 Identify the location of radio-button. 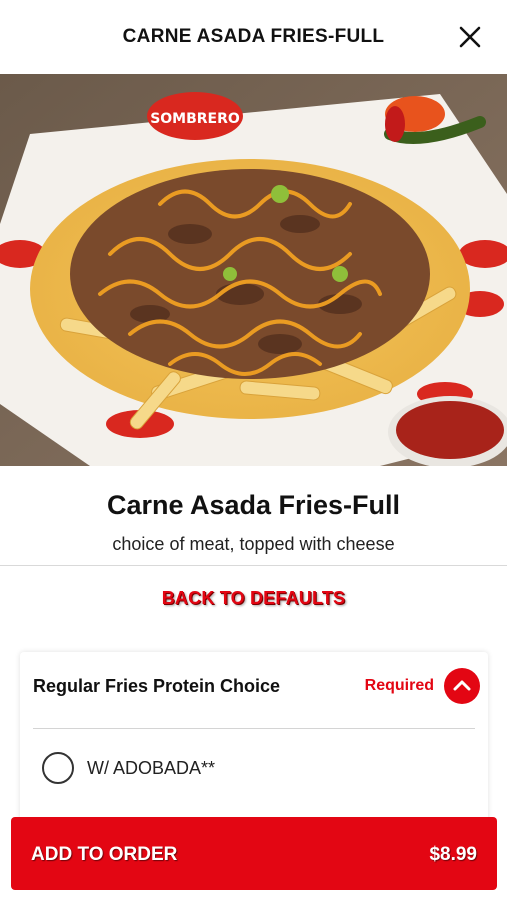
(58, 768).